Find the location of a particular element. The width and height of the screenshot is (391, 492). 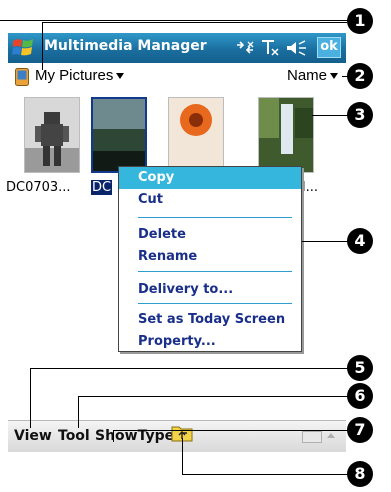

connectivity-icon is located at coordinates (245, 48).